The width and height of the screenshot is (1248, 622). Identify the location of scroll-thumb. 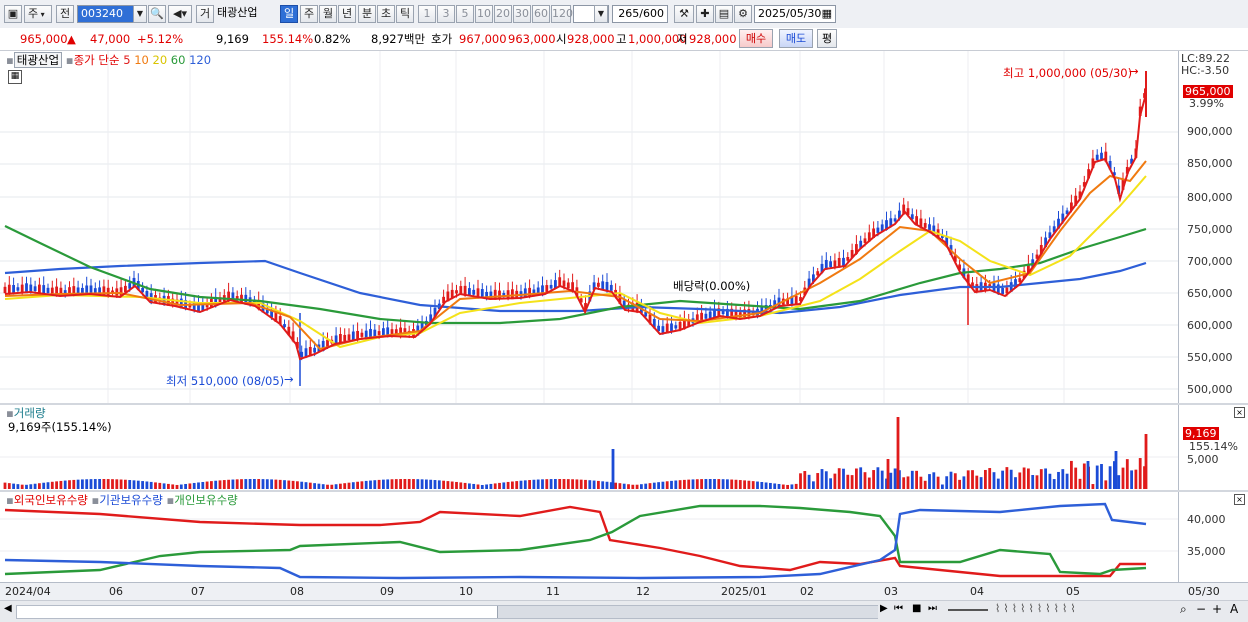
(687, 612).